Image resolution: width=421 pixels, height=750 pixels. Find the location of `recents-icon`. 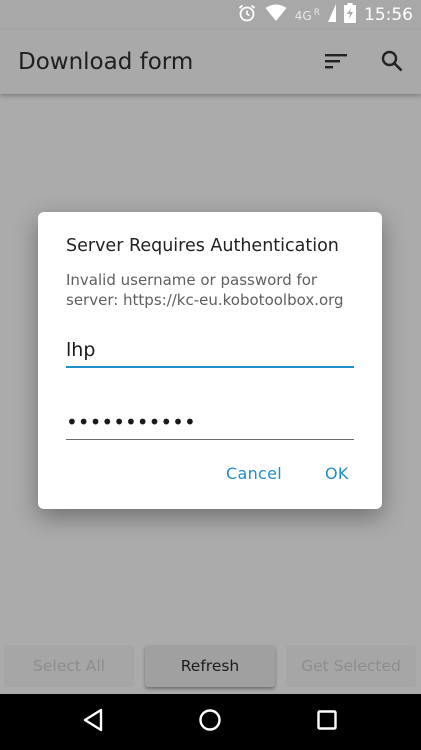

recents-icon is located at coordinates (327, 722).